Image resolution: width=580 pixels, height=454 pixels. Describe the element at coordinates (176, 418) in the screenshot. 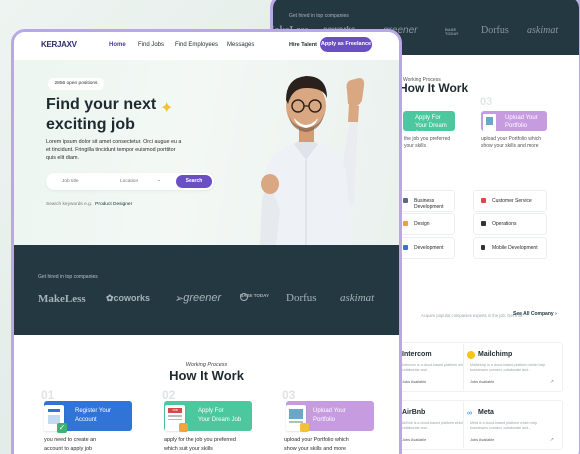

I see `job-document-icon: JOB` at that location.